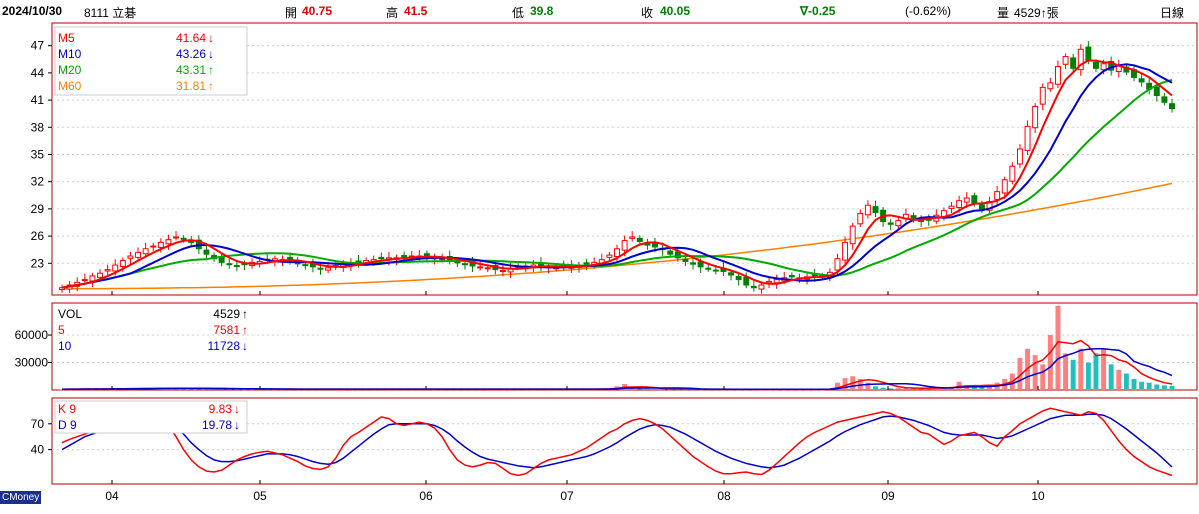 The height and width of the screenshot is (514, 1199). I want to click on price-tick-label: 38, so click(38, 127).